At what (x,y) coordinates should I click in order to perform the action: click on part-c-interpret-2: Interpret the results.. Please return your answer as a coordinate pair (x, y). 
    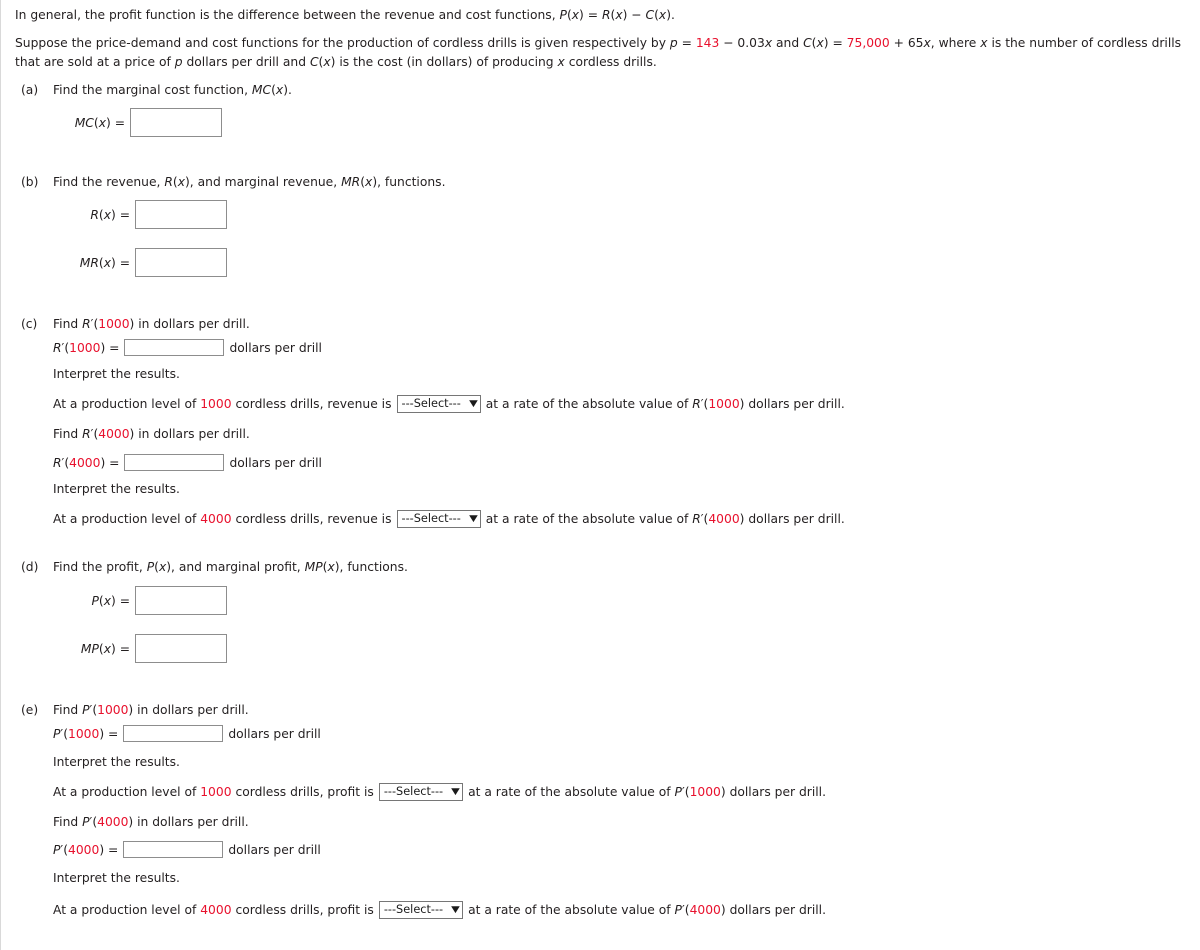
    Looking at the image, I should click on (116, 489).